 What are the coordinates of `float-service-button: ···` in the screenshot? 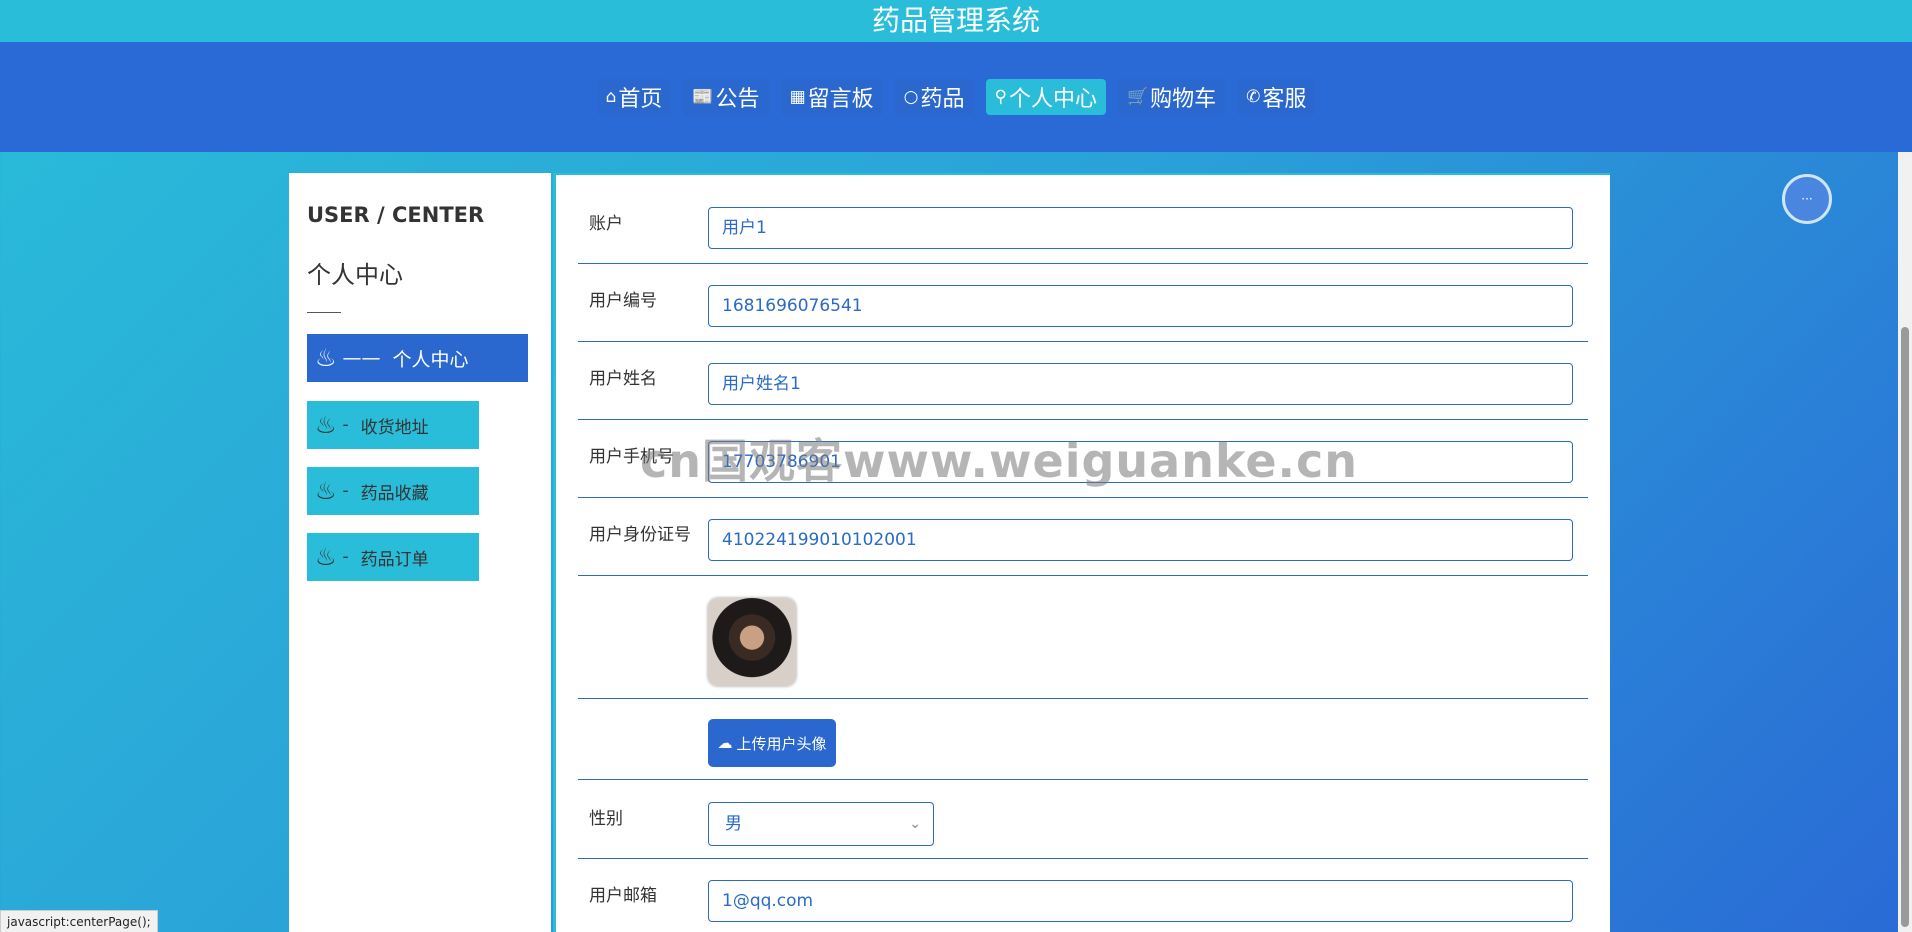 It's located at (1807, 199).